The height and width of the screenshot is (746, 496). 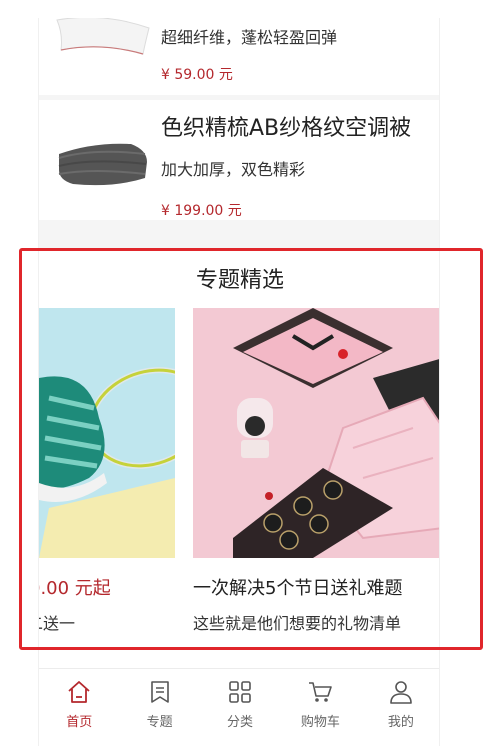 I want to click on topic-card: 0.00 元起 二送一, so click(x=107, y=470).